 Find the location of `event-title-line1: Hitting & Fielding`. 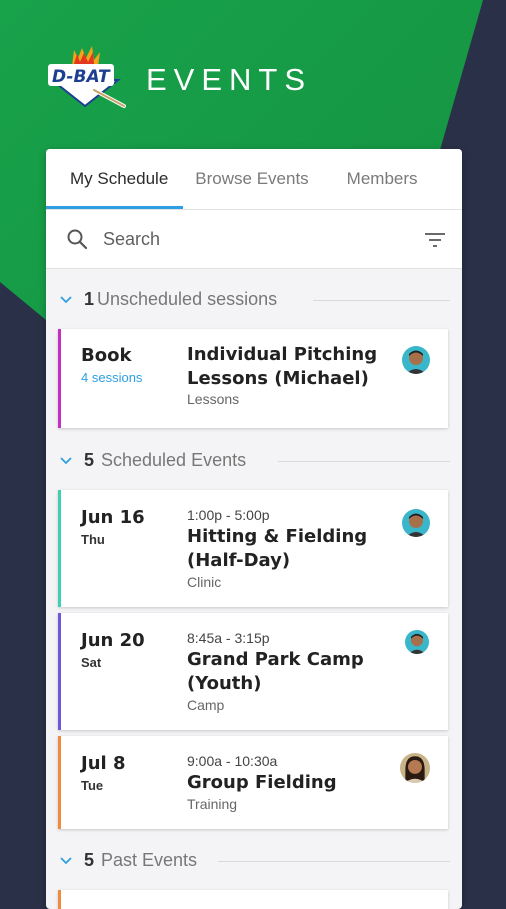

event-title-line1: Hitting & Fielding is located at coordinates (277, 536).